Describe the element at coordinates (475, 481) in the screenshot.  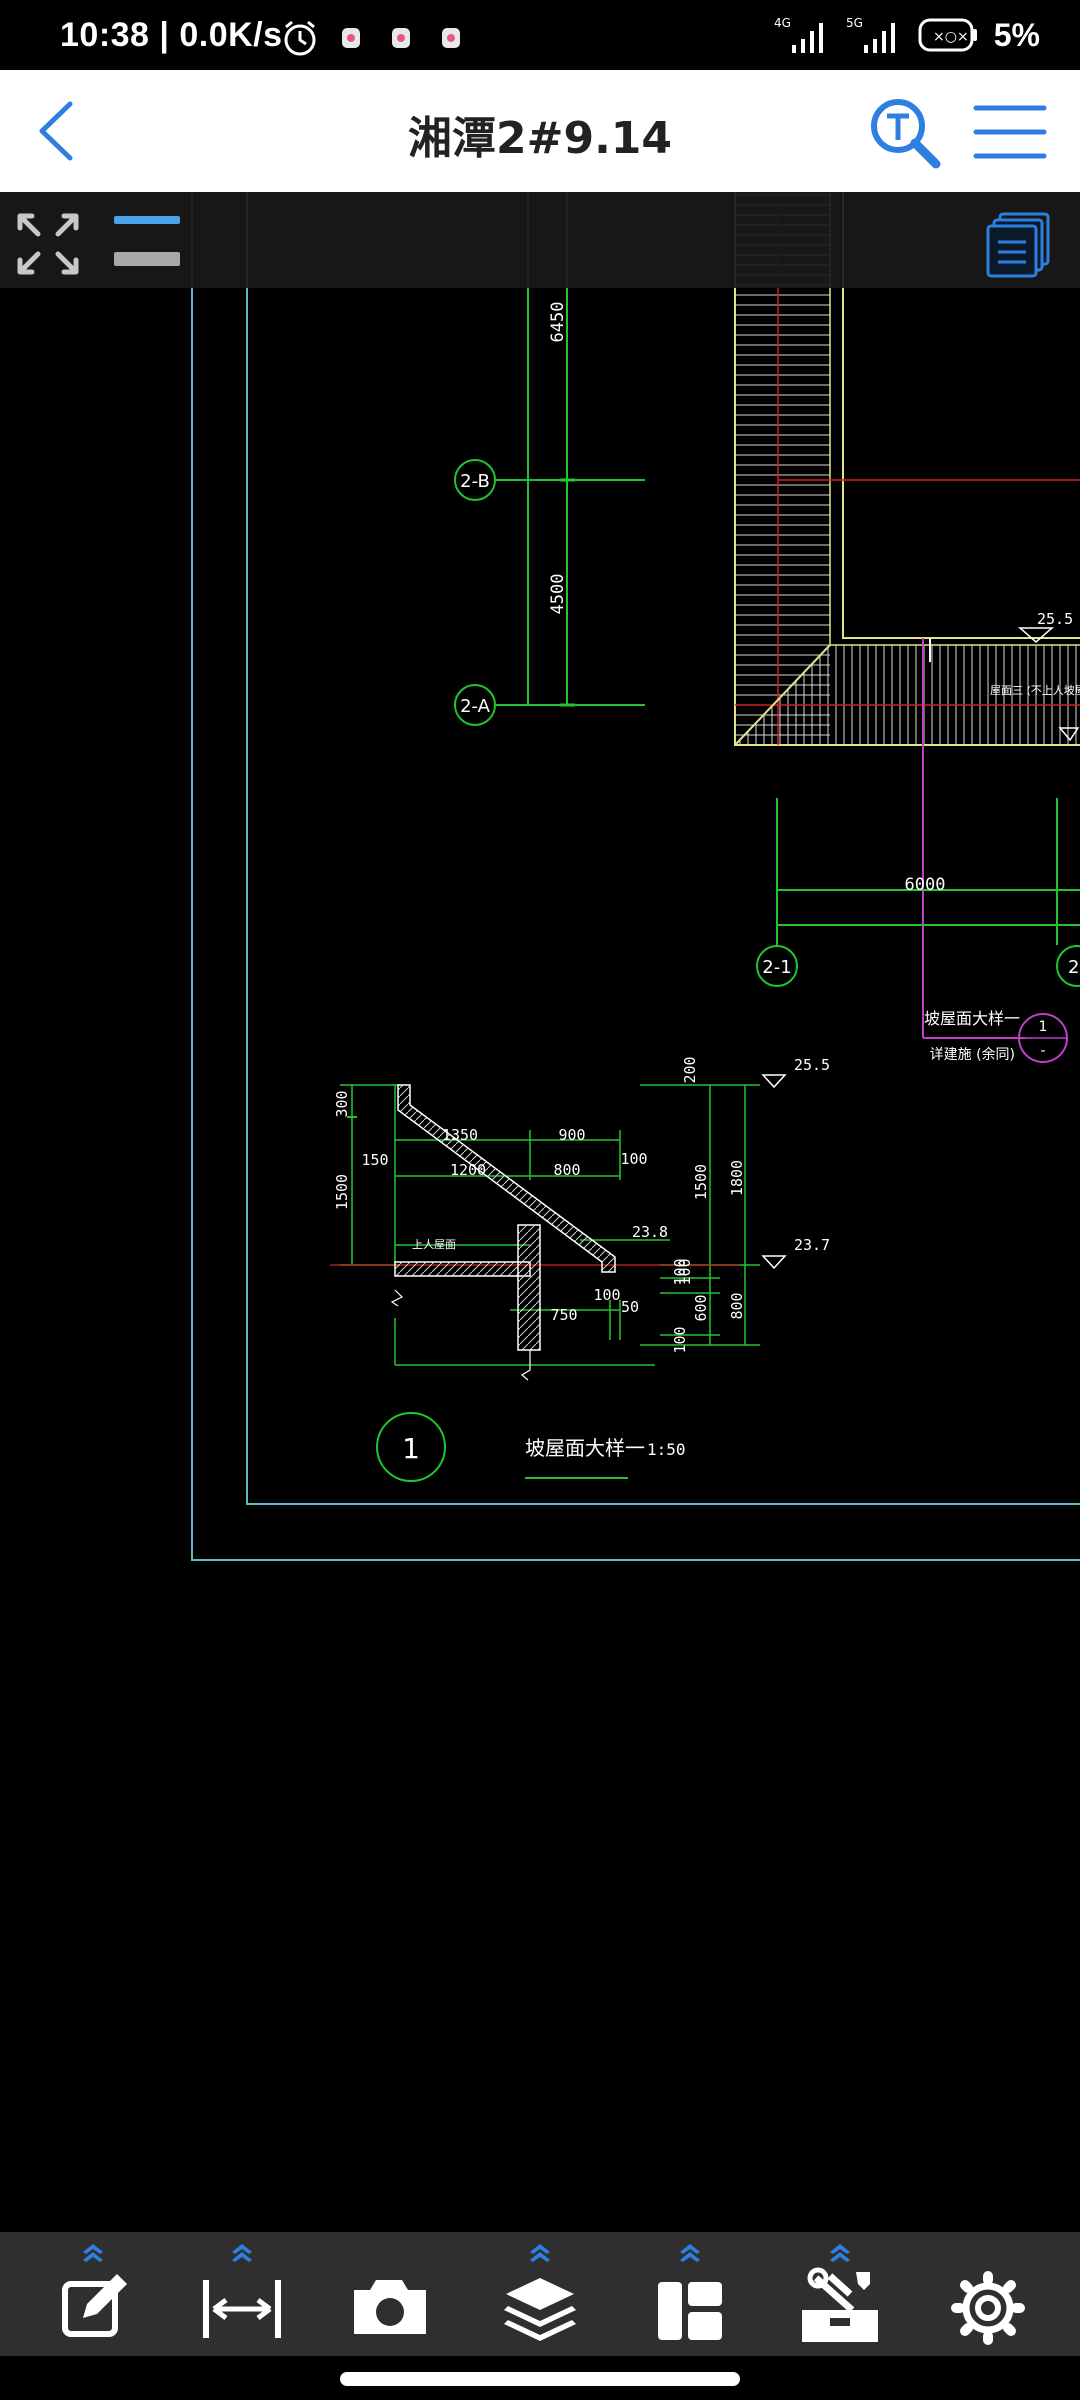
I see `grid-label-2b: 2-B` at that location.